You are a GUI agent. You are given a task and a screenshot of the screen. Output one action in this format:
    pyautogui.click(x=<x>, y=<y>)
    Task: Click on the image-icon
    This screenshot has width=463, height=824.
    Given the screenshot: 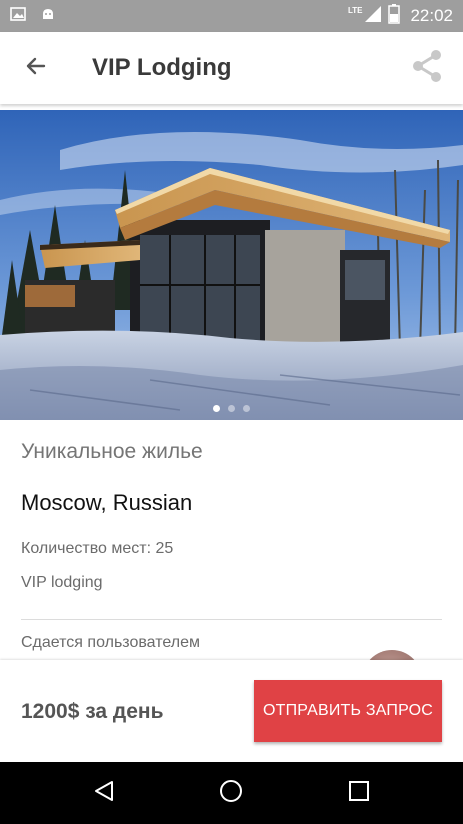 What is the action you would take?
    pyautogui.click(x=18, y=16)
    